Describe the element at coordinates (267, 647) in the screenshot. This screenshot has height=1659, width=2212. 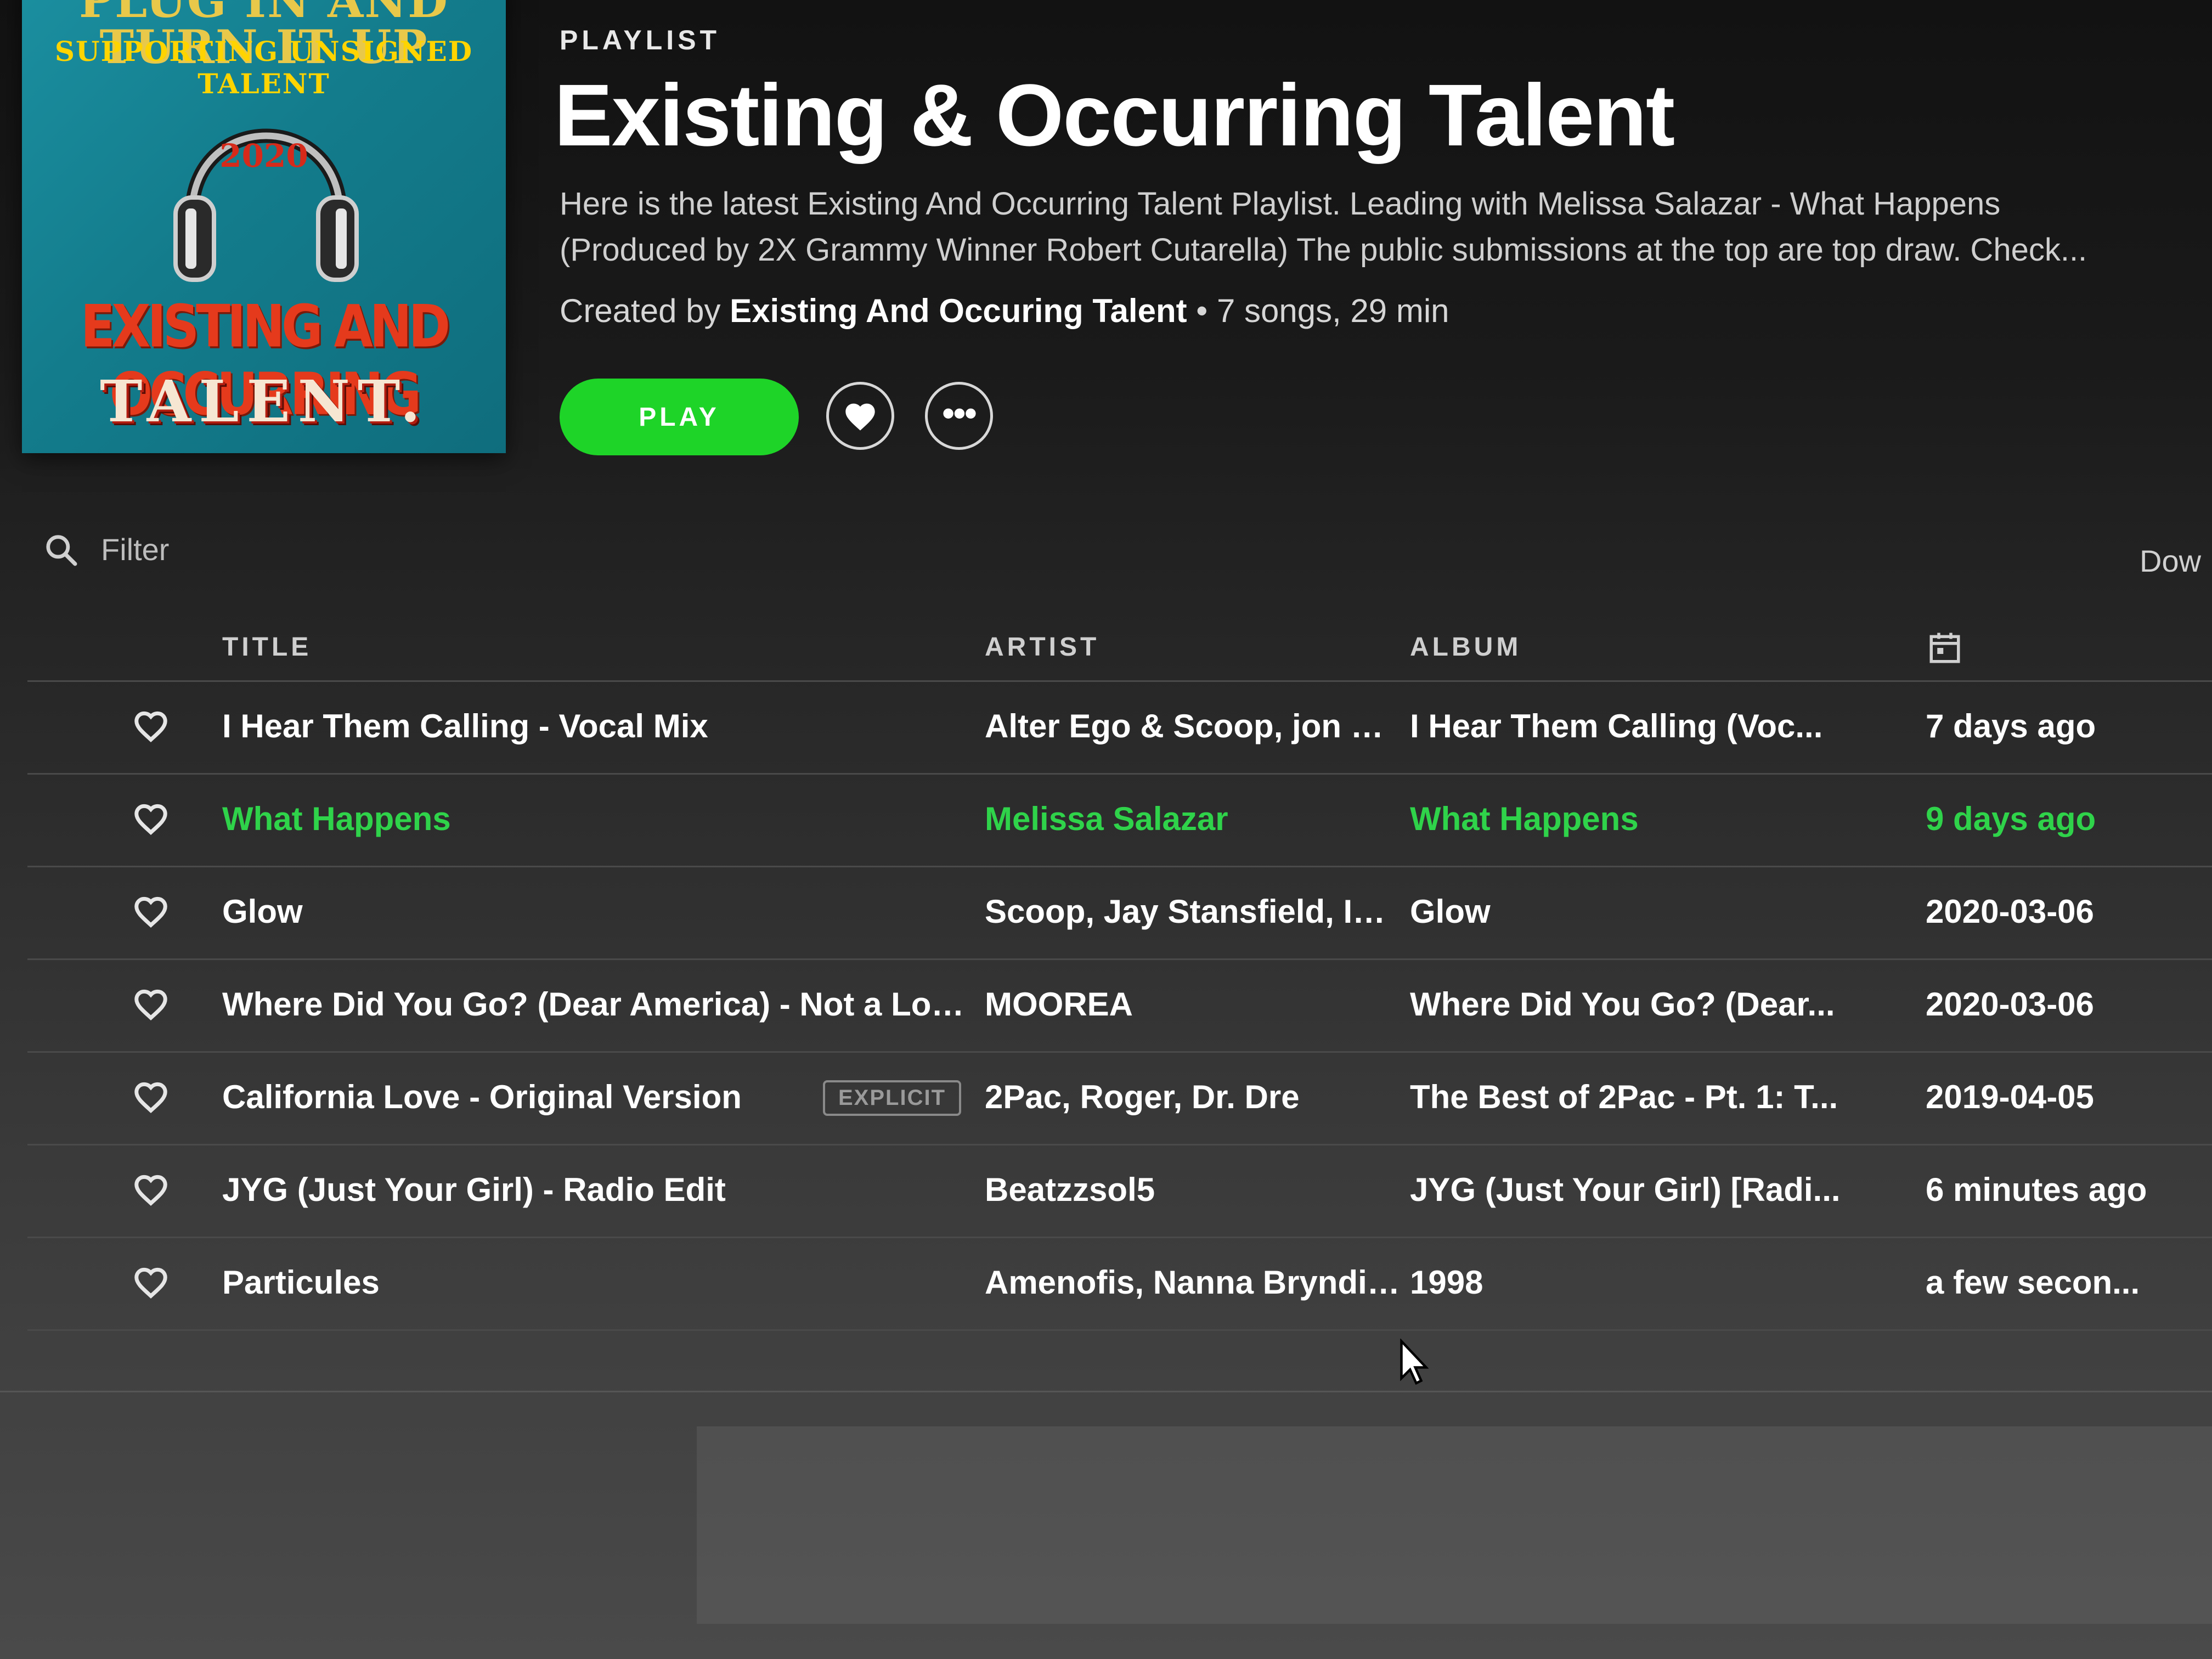
I see `column-header-title: TITLE` at that location.